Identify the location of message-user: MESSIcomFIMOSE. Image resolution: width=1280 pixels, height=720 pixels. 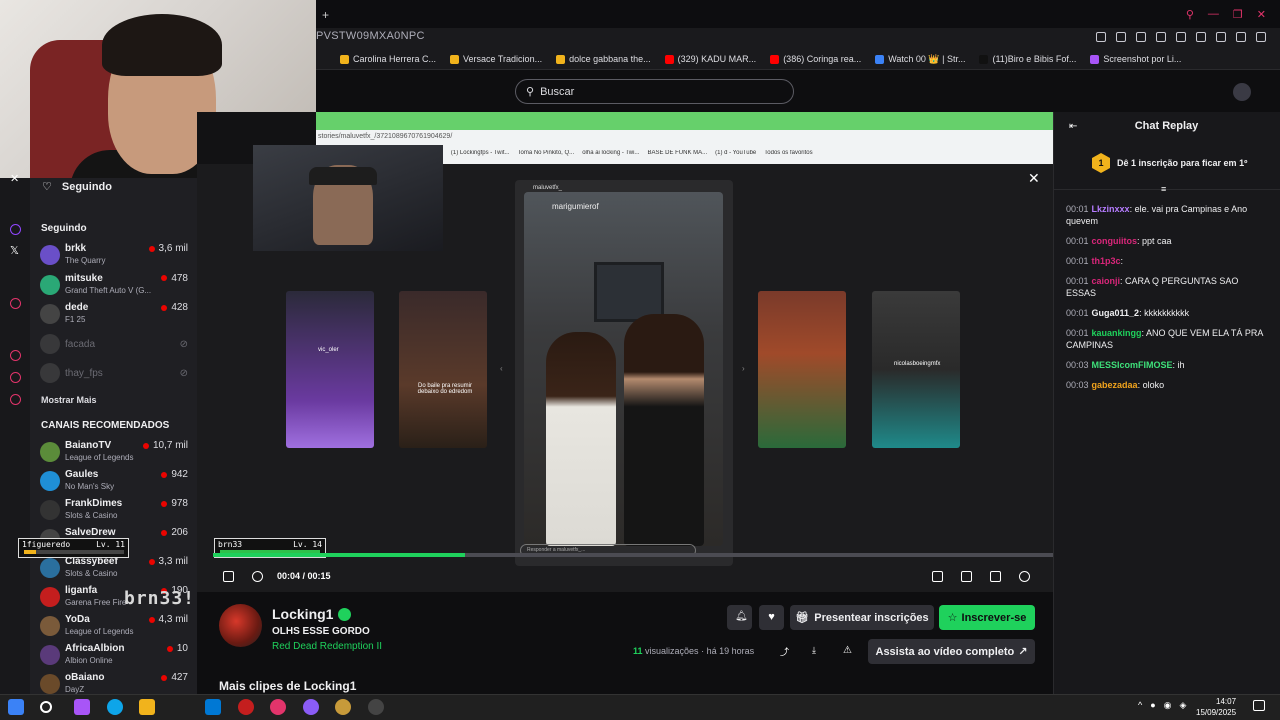
(1132, 365).